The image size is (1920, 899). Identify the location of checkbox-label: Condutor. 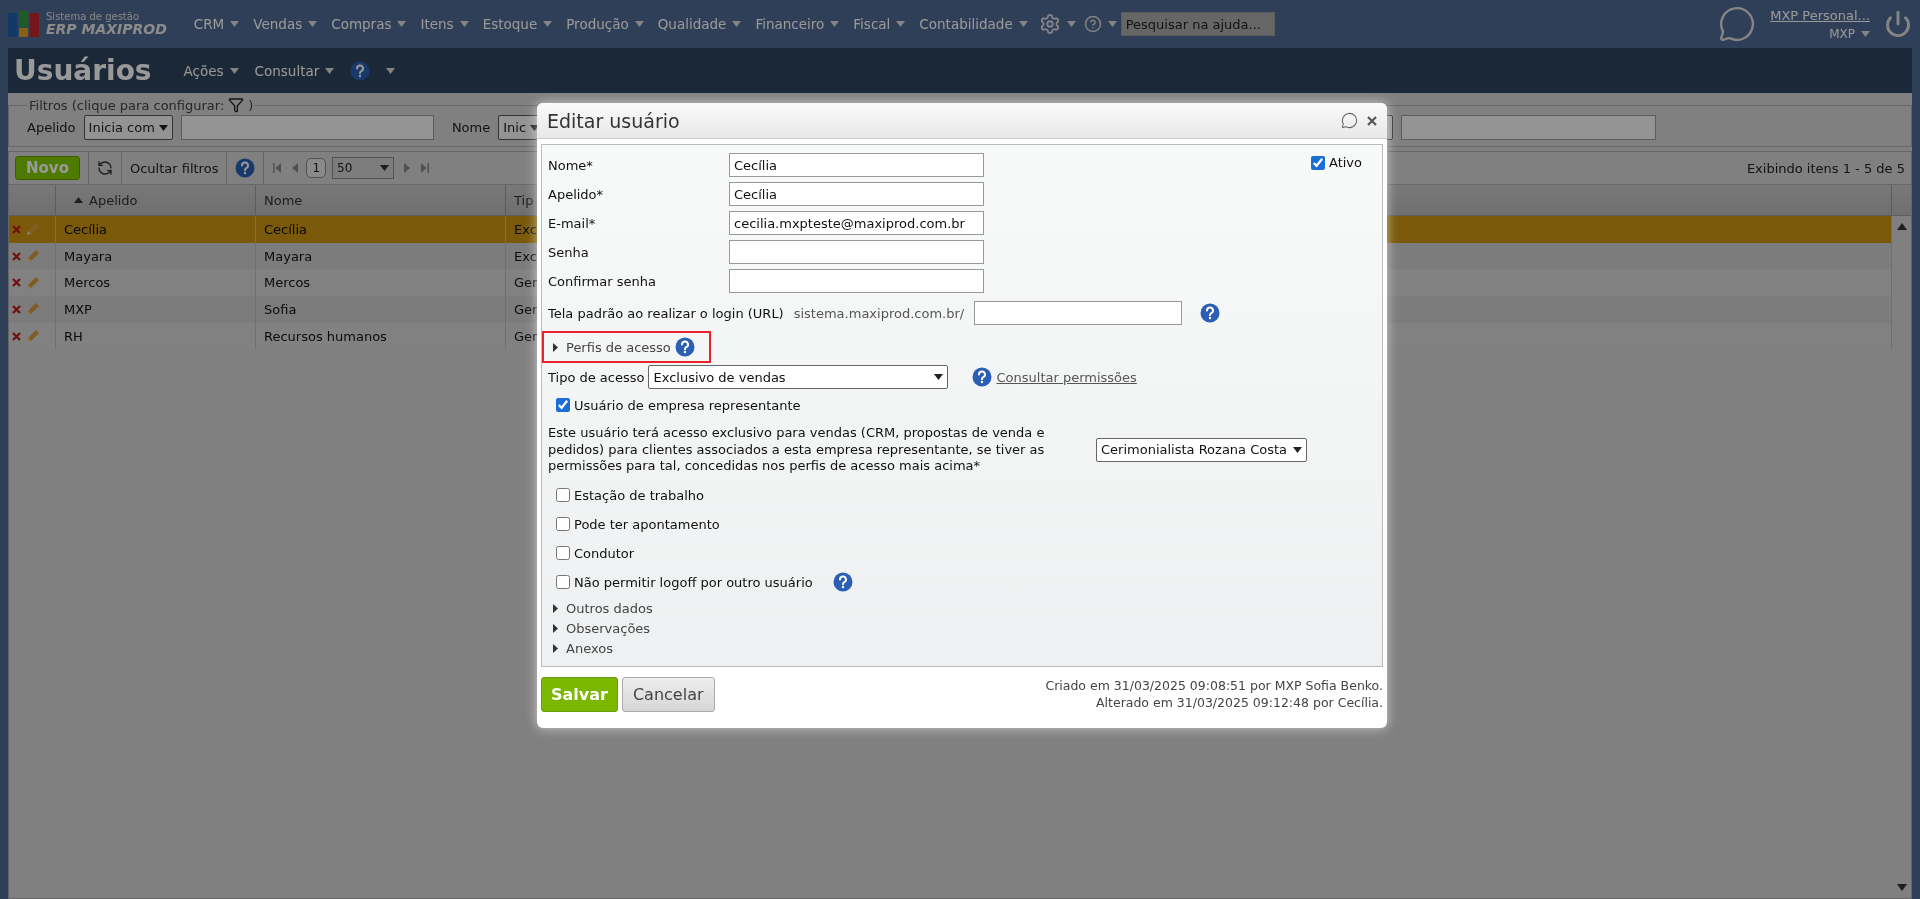
(604, 553).